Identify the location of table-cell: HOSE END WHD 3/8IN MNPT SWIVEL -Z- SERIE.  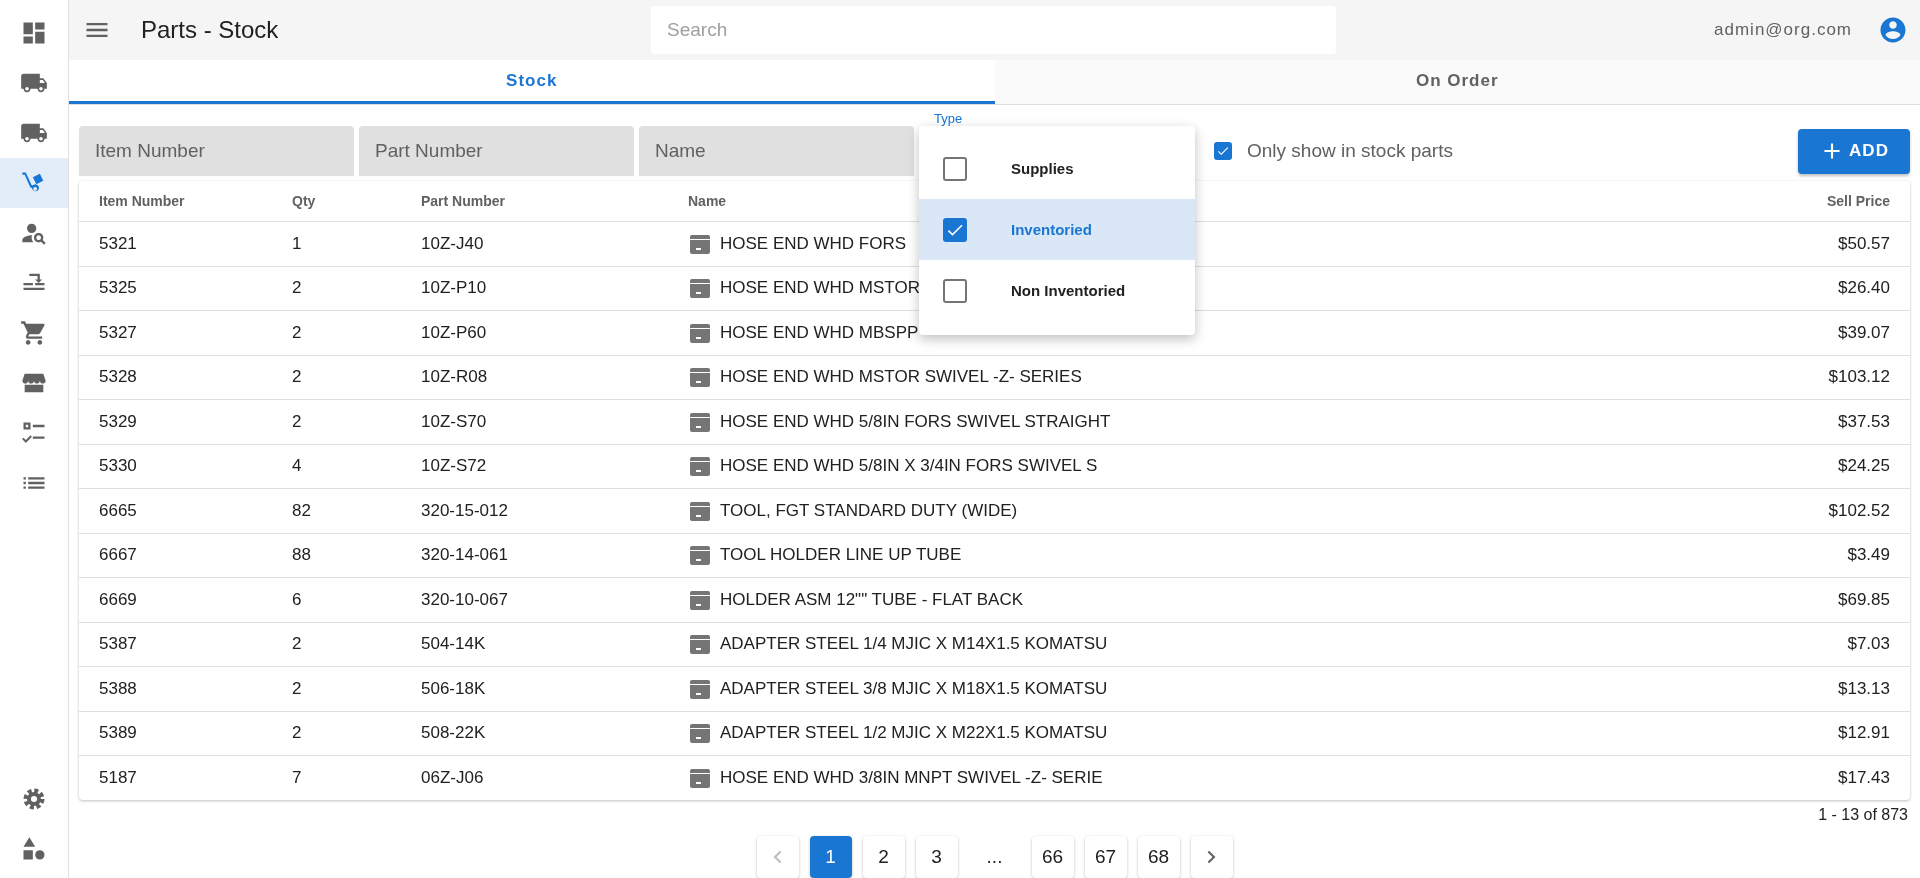
(911, 777).